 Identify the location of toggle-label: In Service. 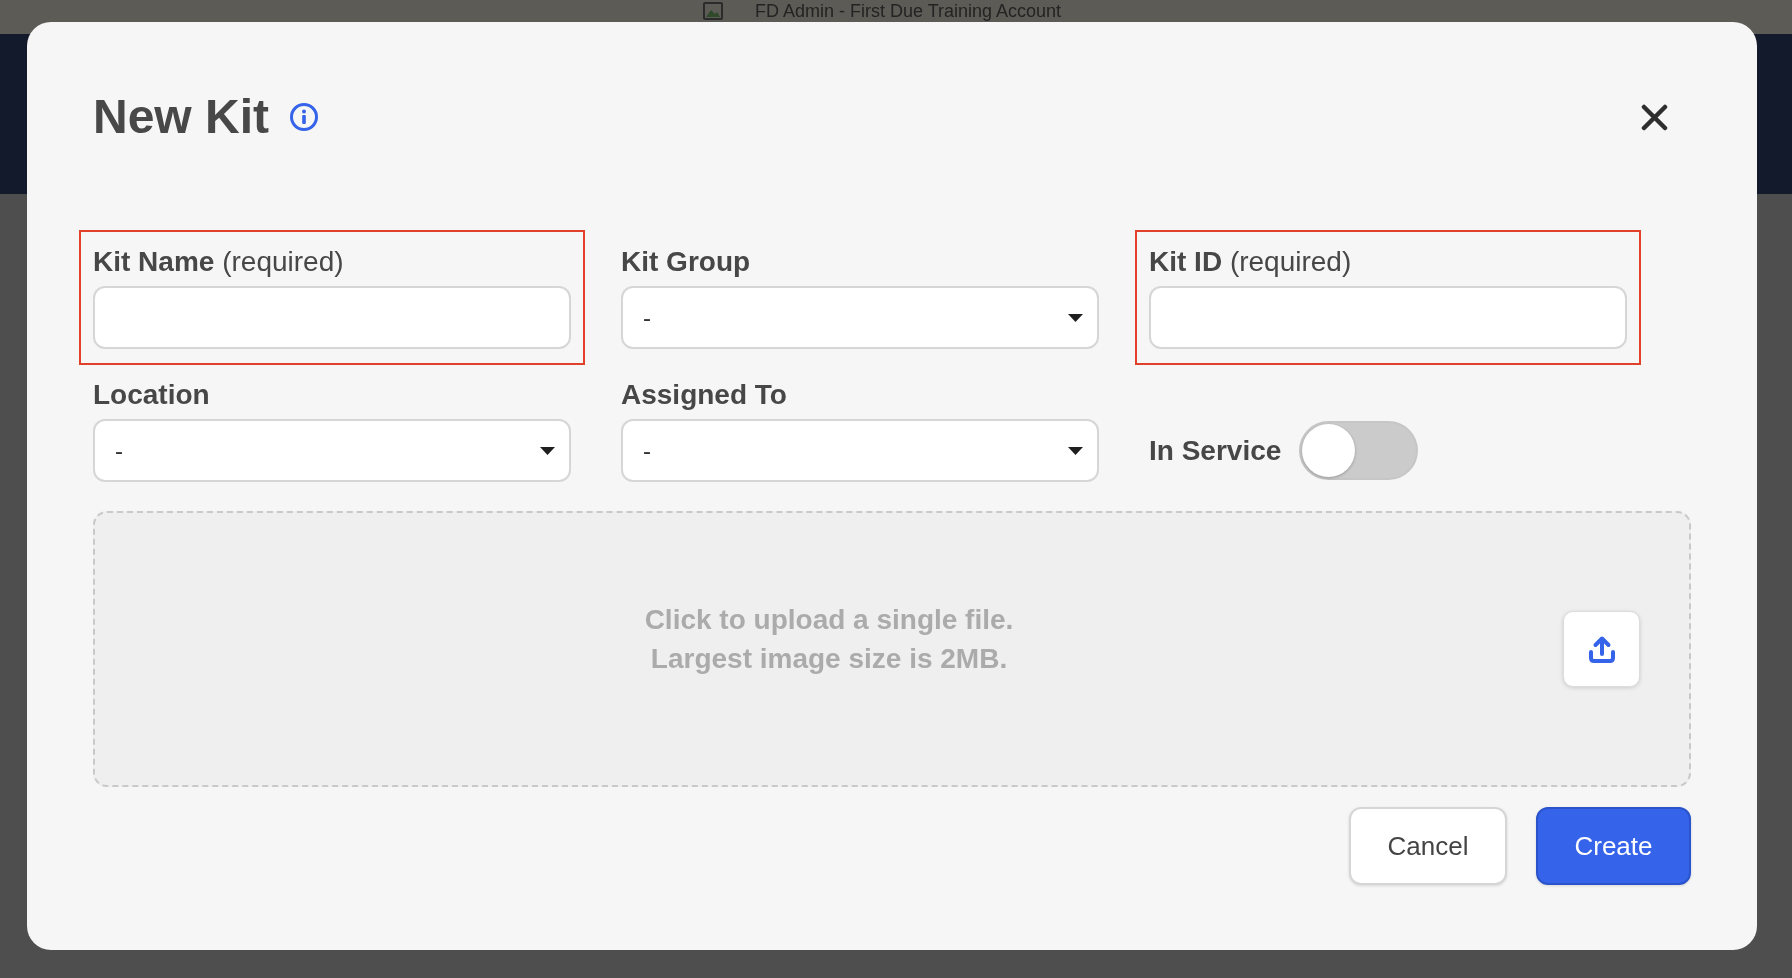
(1215, 450).